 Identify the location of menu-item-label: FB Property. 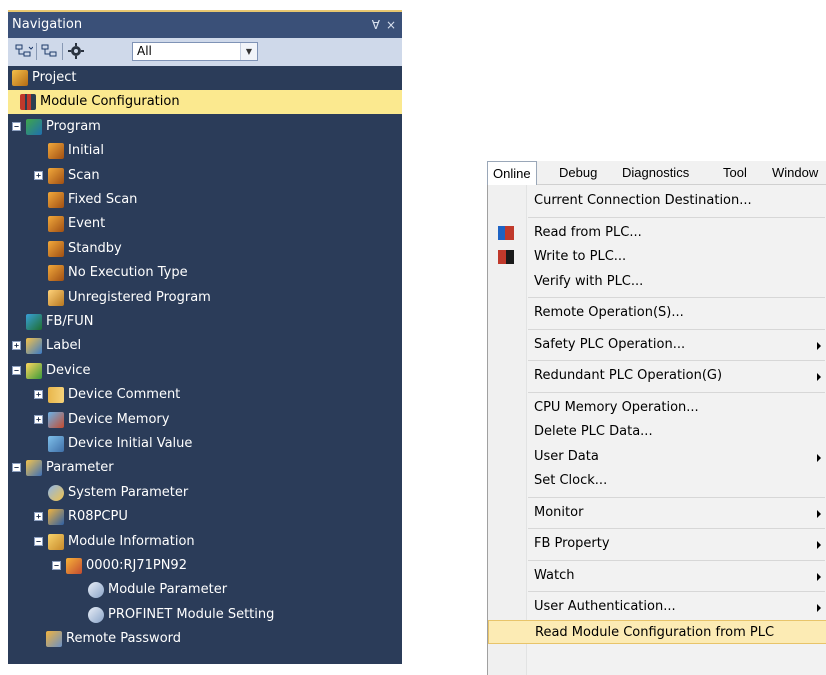
(572, 543).